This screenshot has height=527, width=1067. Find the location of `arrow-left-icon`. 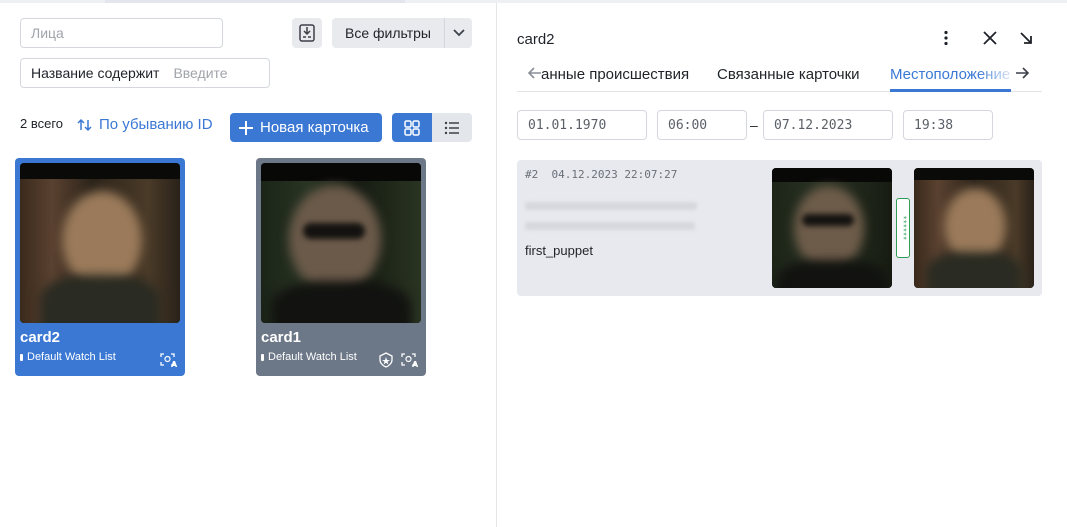

arrow-left-icon is located at coordinates (534, 73).